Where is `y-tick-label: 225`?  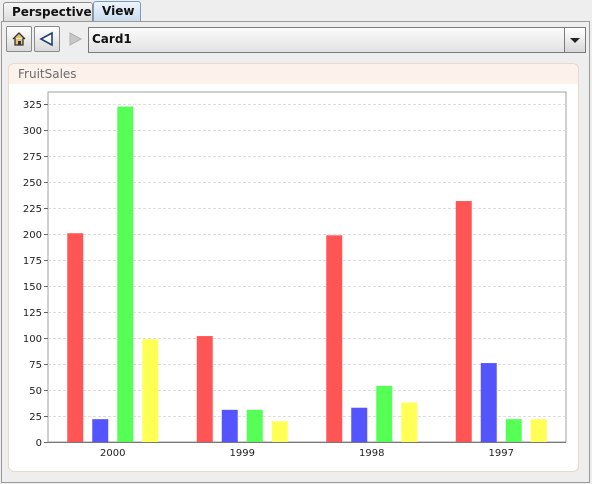 y-tick-label: 225 is located at coordinates (32, 209).